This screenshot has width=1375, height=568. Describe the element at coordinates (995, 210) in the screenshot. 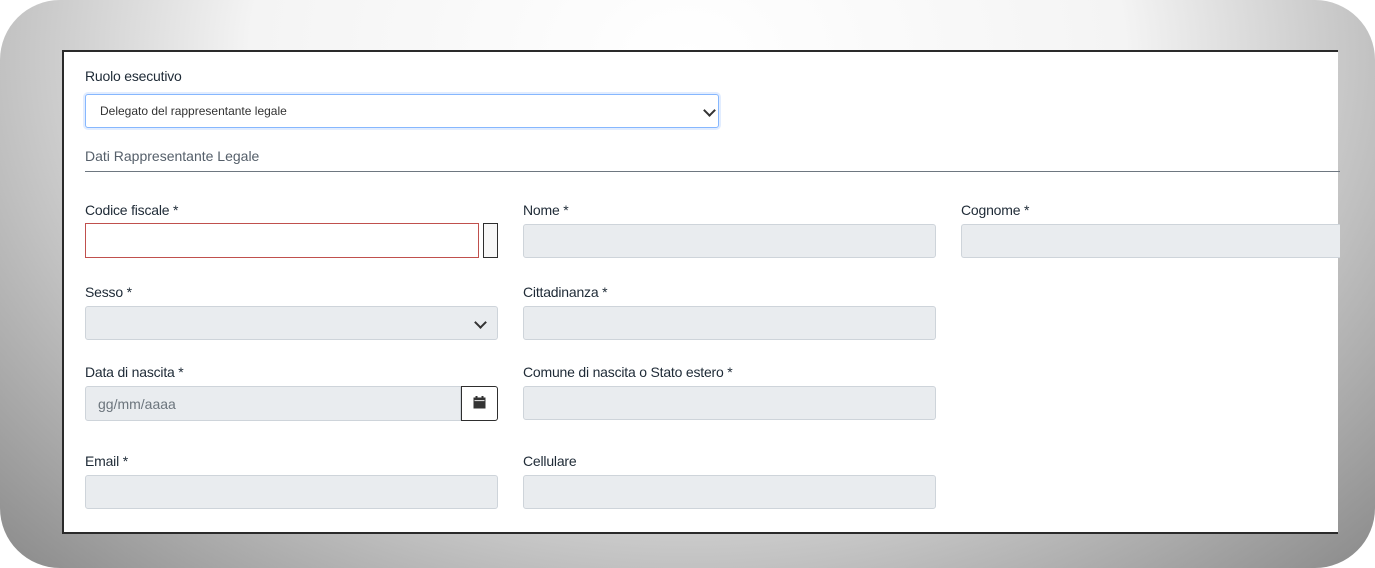

I see `cognome-label: Cognome *` at that location.